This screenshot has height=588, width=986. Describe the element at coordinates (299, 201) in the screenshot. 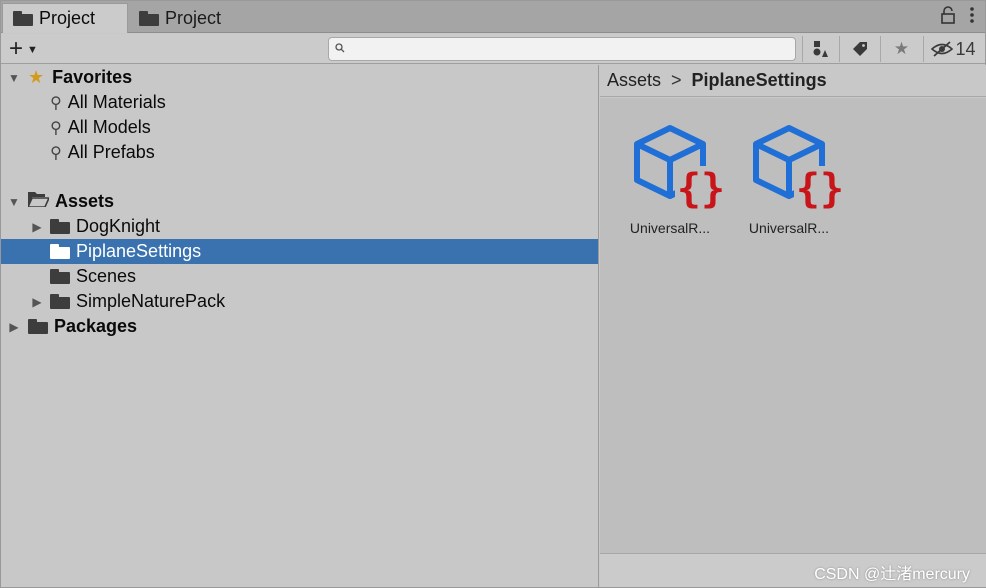

I see `tree-item-assets: ▼ Assets` at that location.